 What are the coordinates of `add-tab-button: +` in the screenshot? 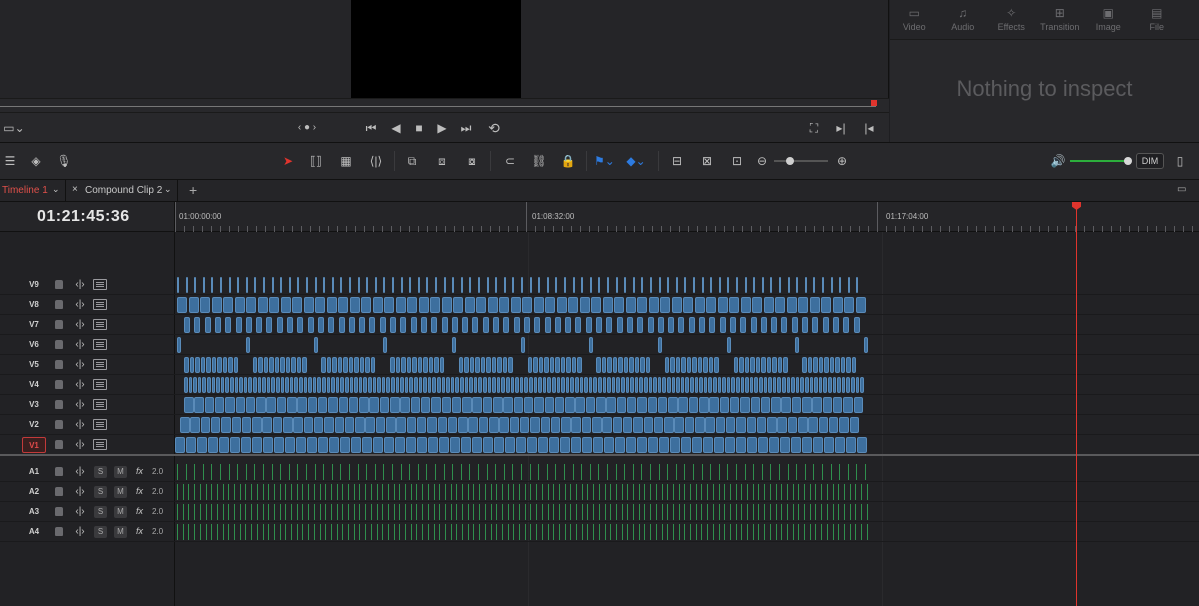 It's located at (193, 190).